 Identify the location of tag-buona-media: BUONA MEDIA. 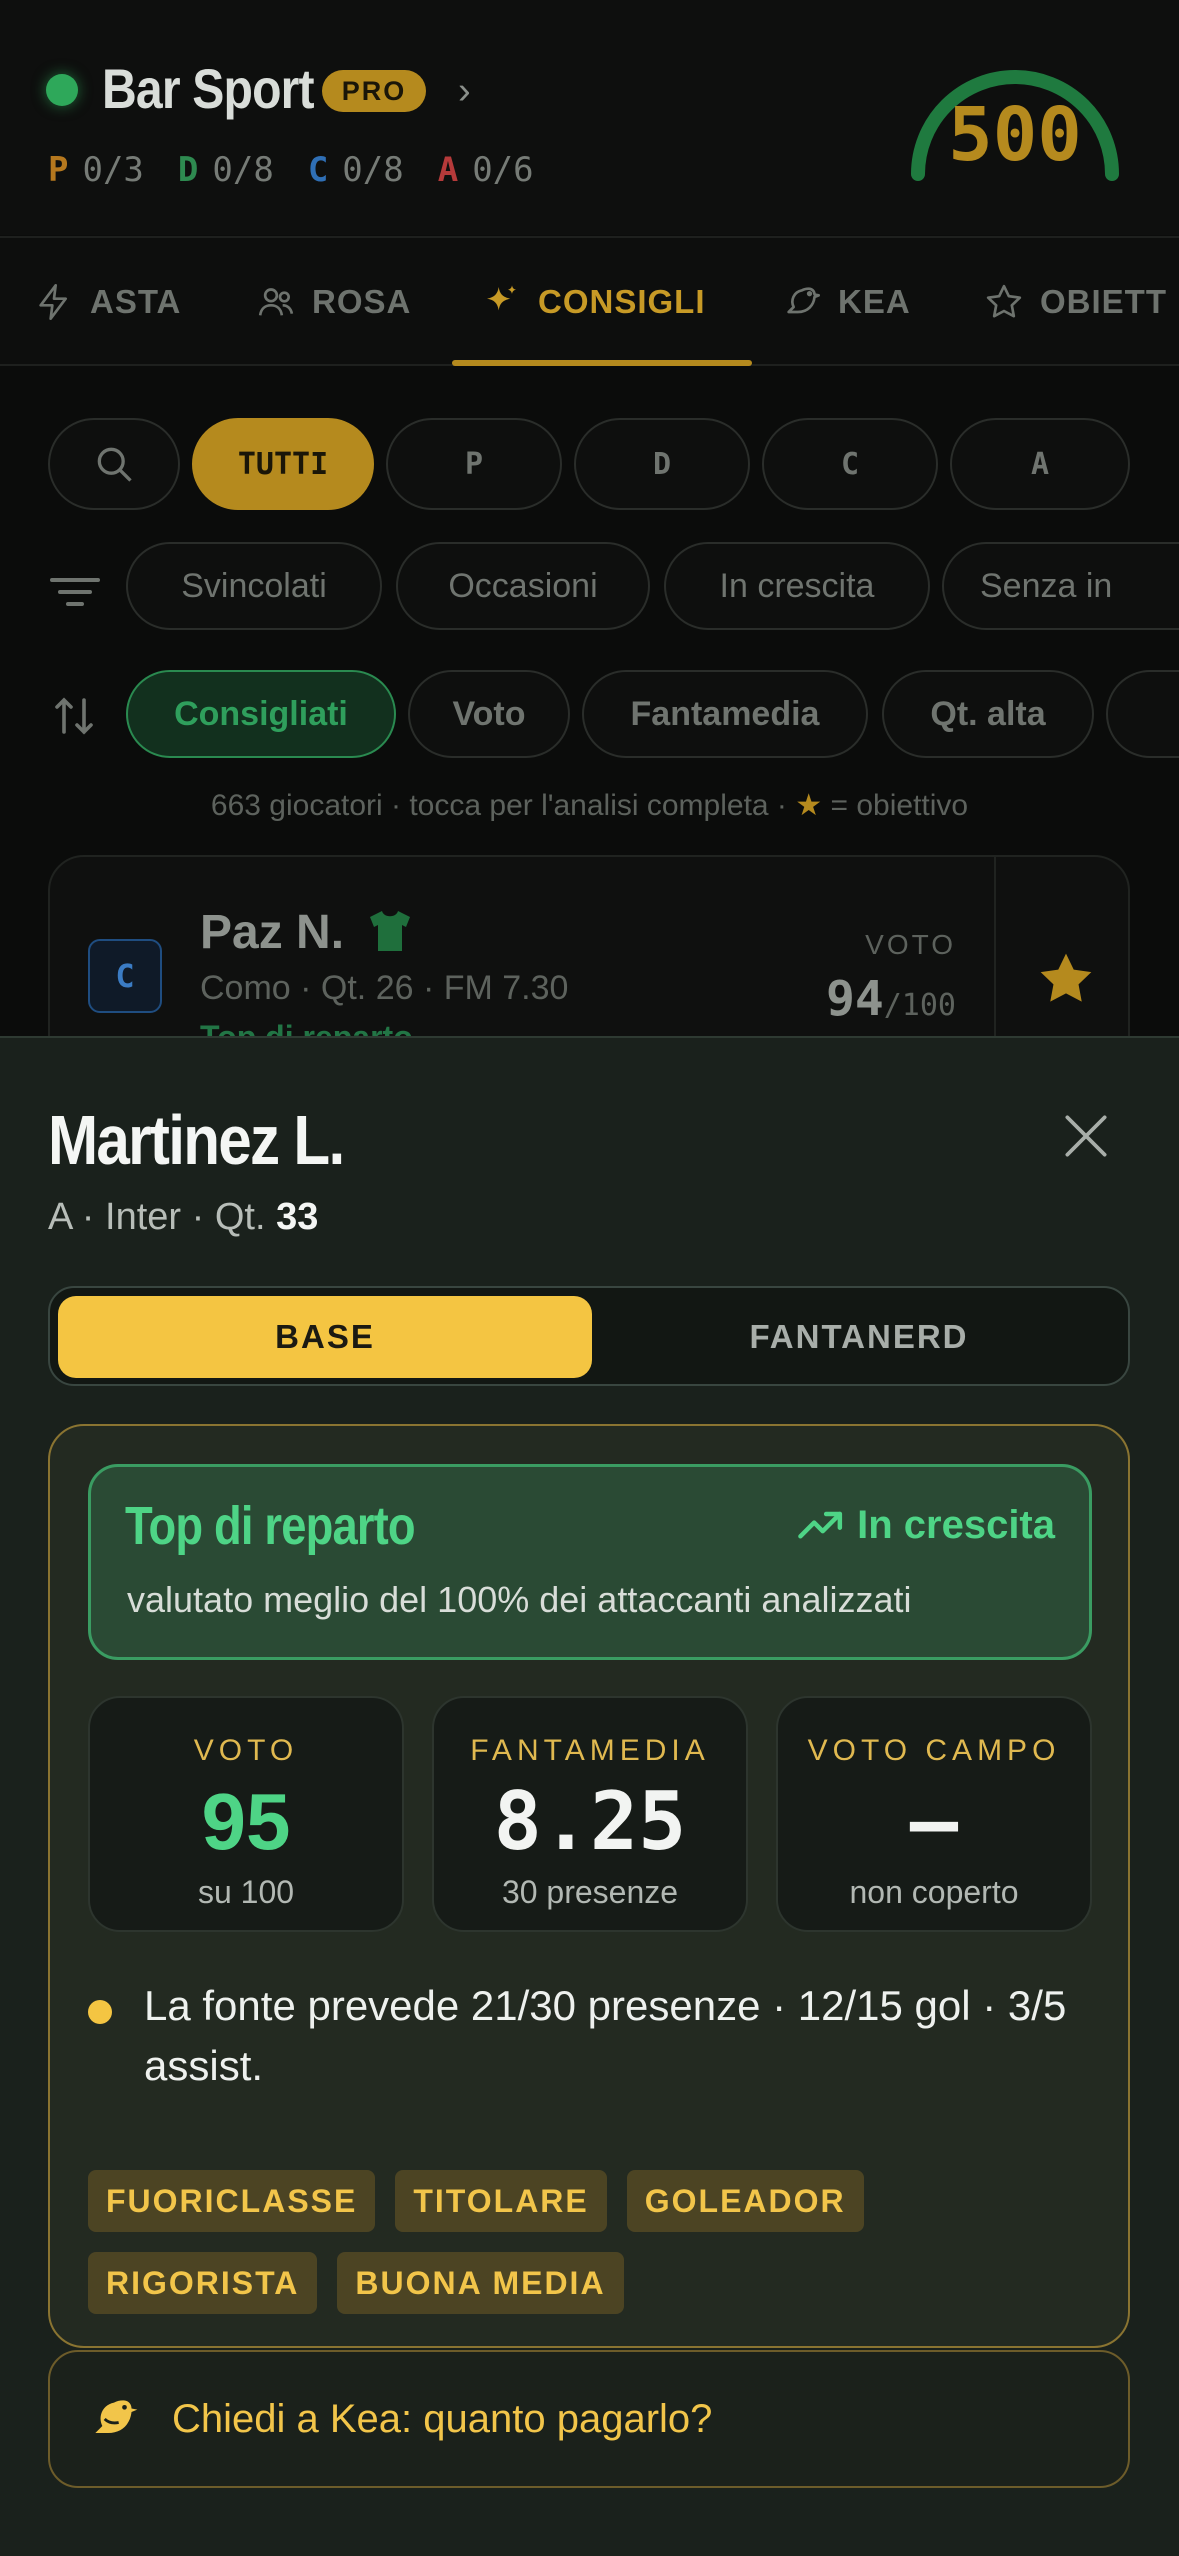
(480, 2283).